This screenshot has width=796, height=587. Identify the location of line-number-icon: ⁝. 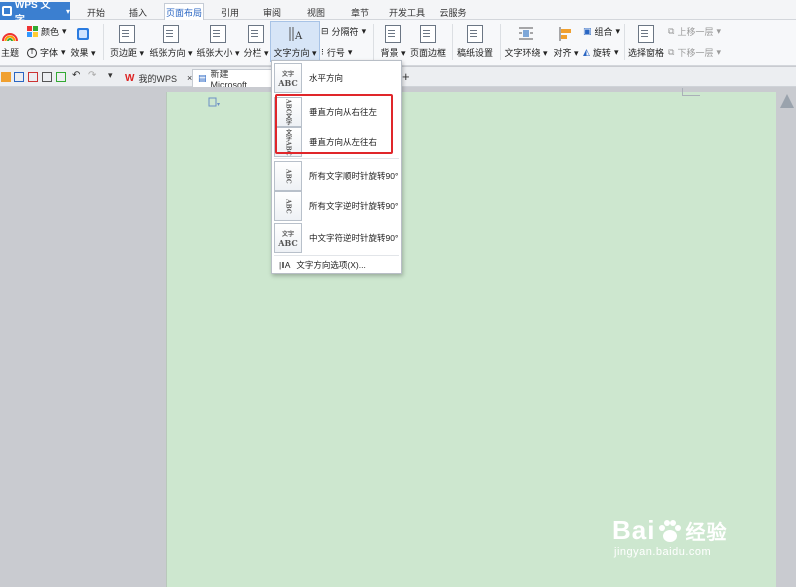
(322, 52).